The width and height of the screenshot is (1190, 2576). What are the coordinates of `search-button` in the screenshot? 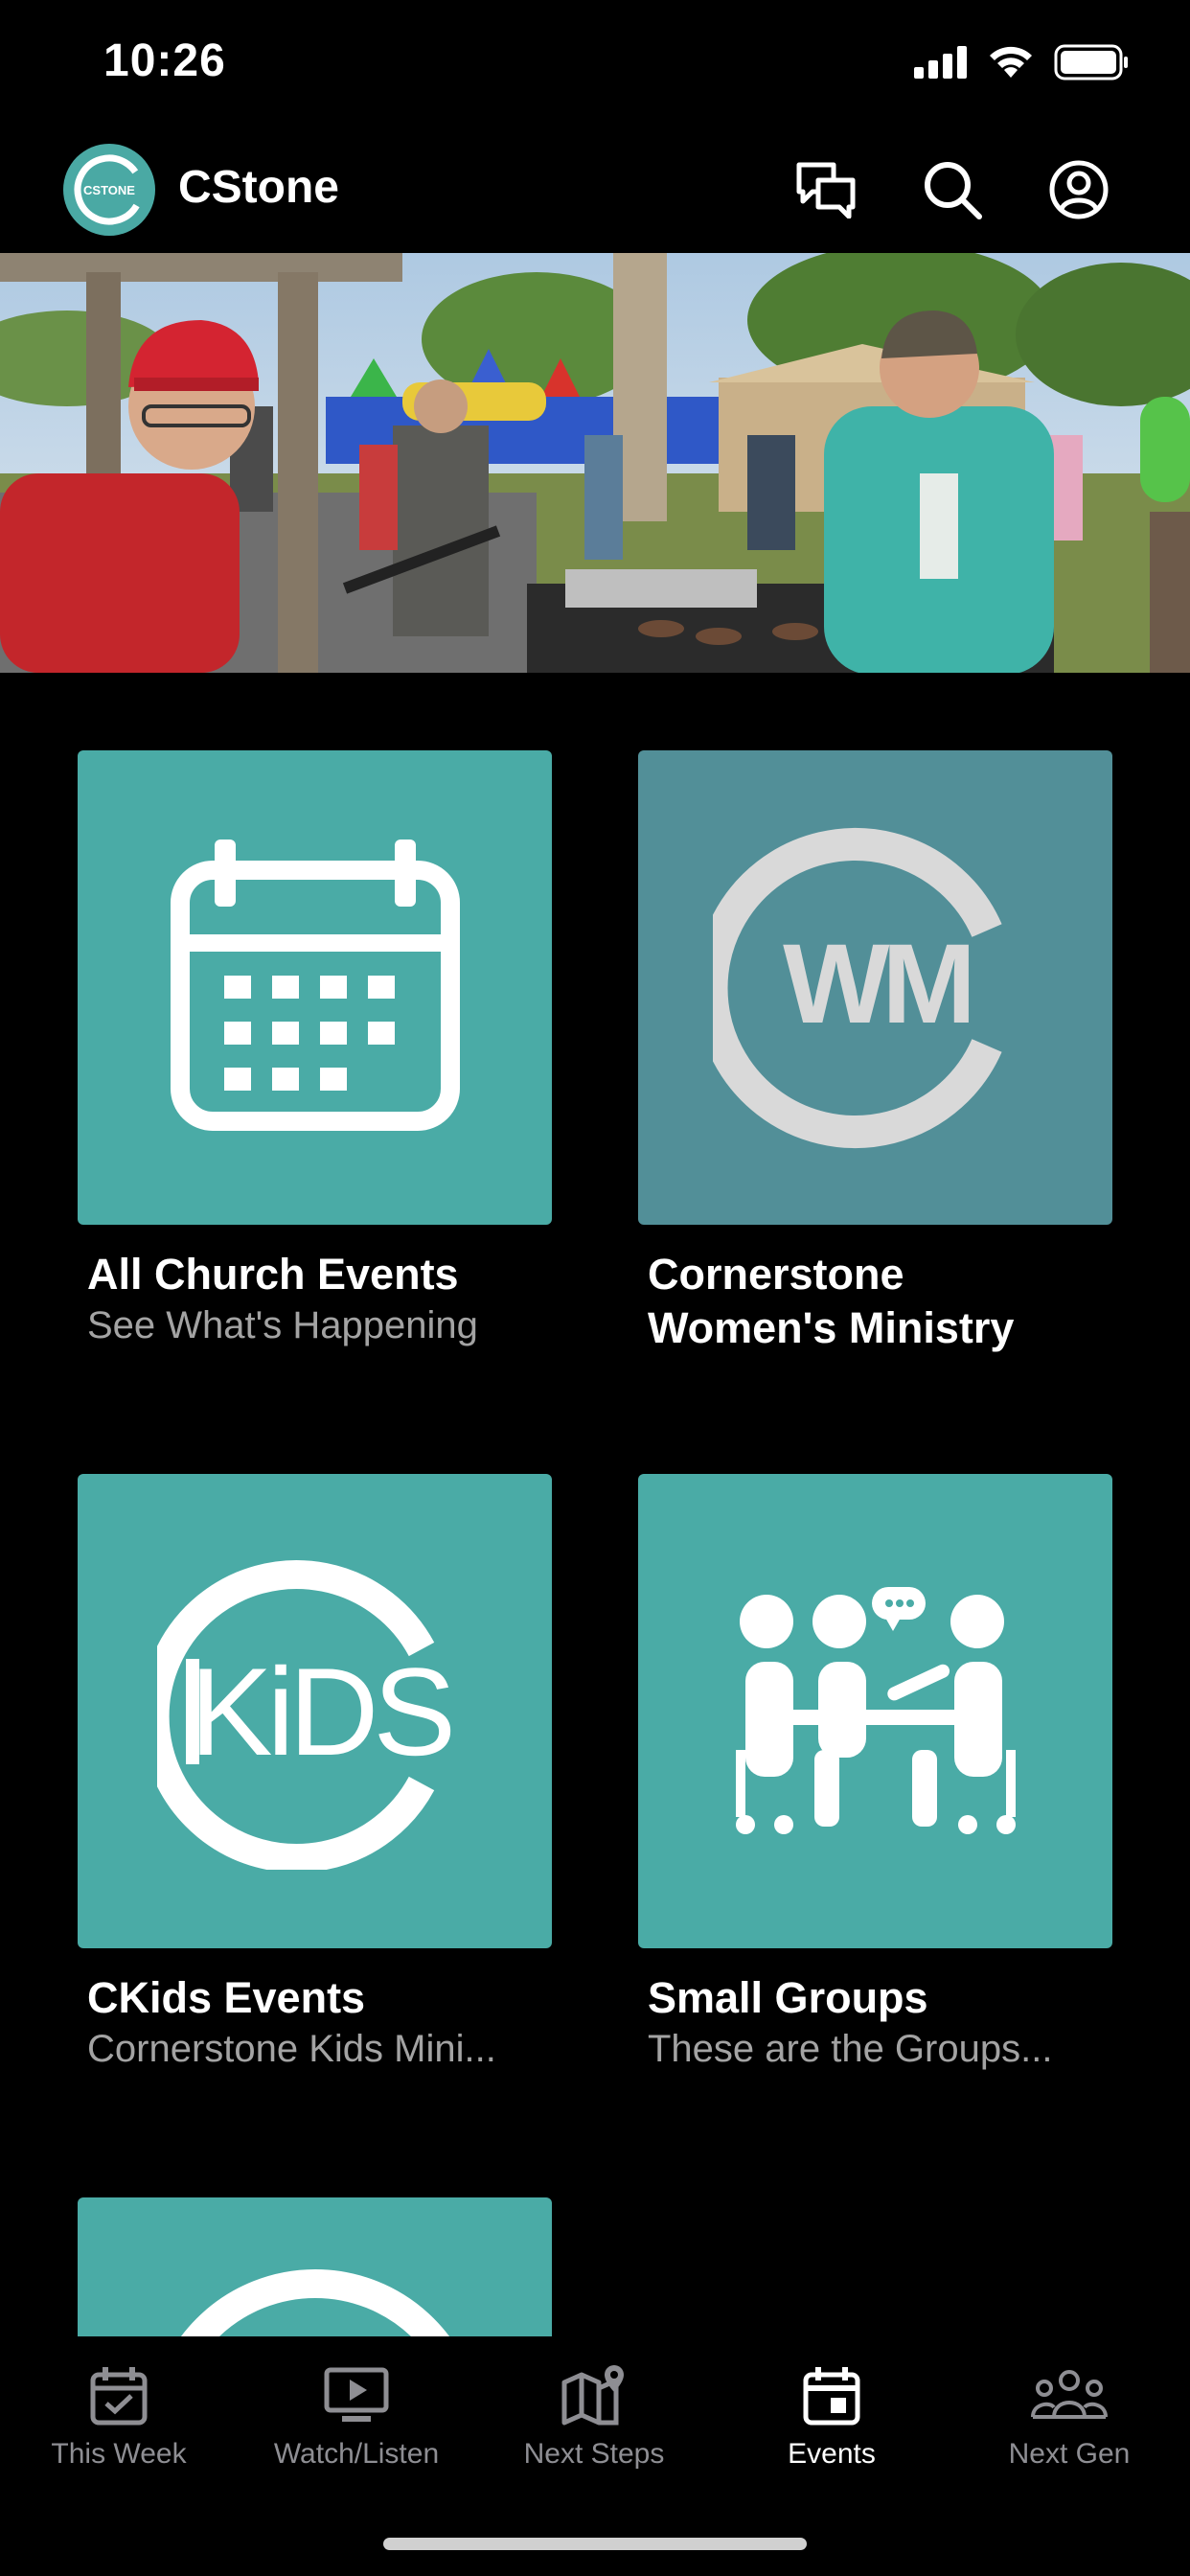 It's located at (952, 189).